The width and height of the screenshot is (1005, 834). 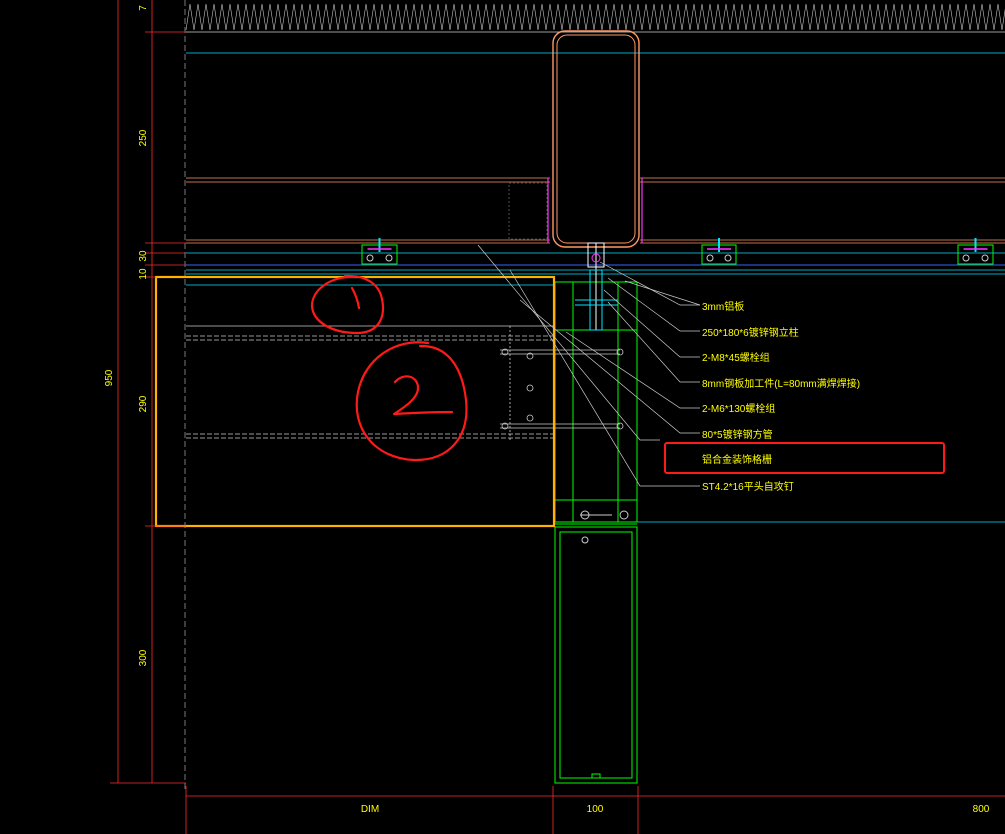 I want to click on callout-screw: ST4.2*16平头自攻钉, so click(x=748, y=486).